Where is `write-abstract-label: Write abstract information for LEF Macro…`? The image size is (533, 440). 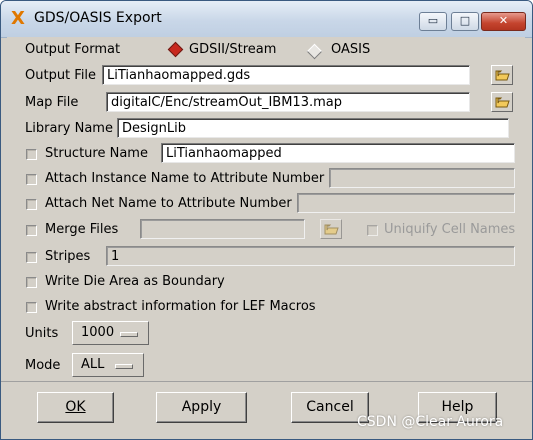 write-abstract-label: Write abstract information for LEF Macro… is located at coordinates (180, 306).